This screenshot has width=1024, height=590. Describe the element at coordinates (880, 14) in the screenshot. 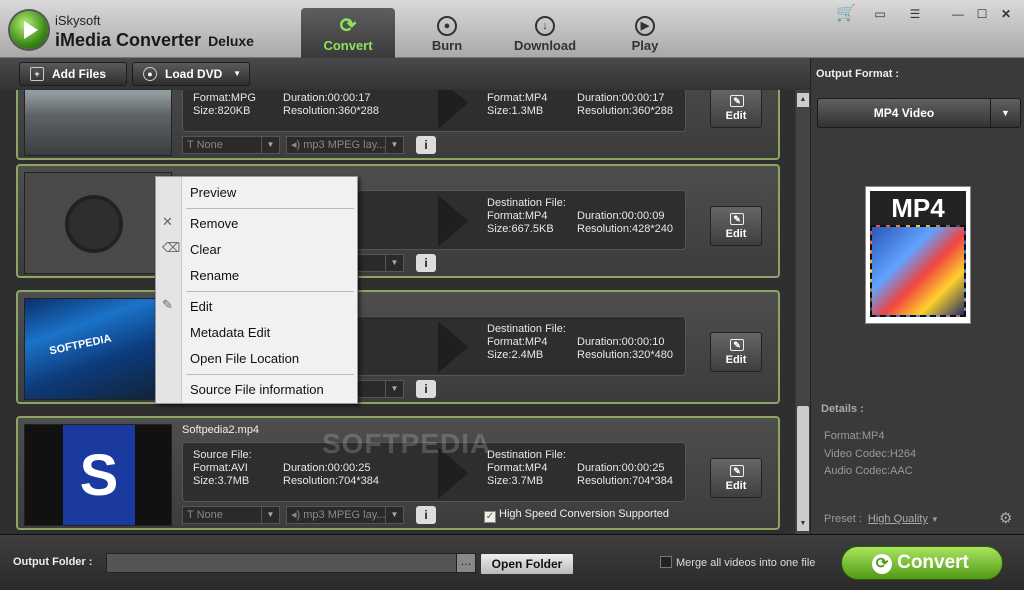

I see `message-icon: ▭` at that location.